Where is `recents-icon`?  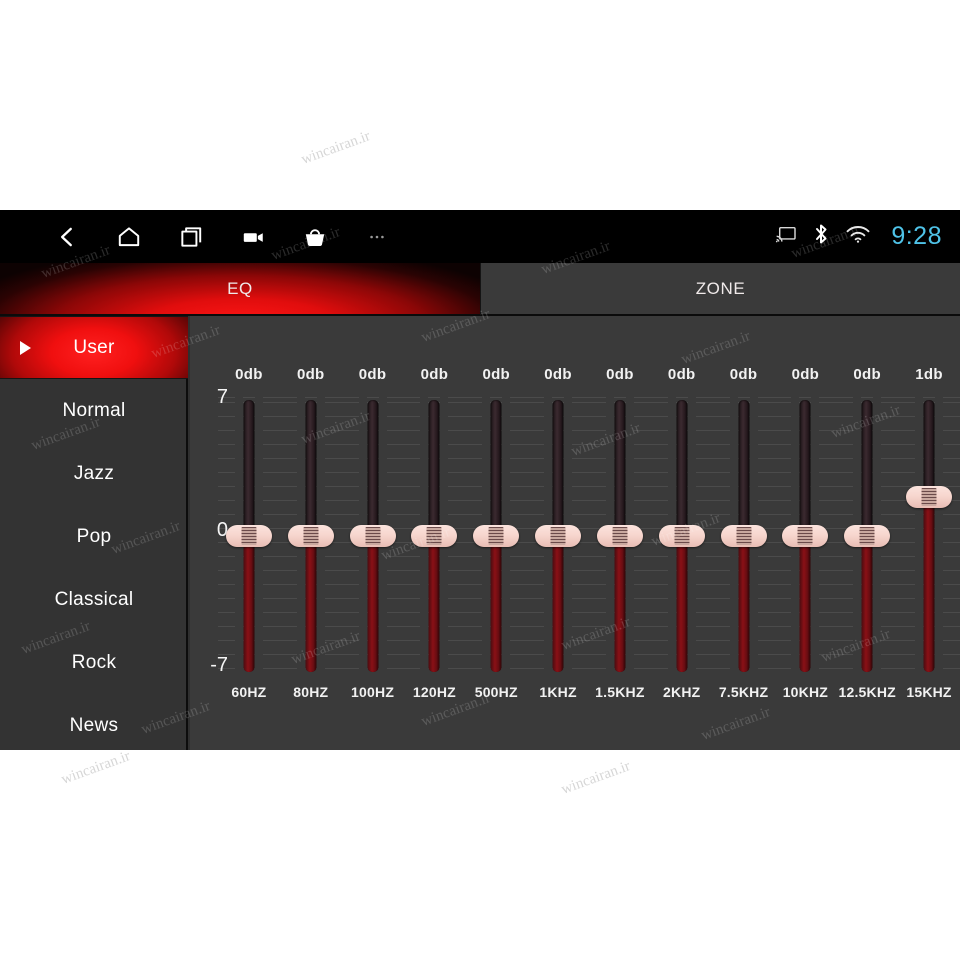 recents-icon is located at coordinates (191, 236).